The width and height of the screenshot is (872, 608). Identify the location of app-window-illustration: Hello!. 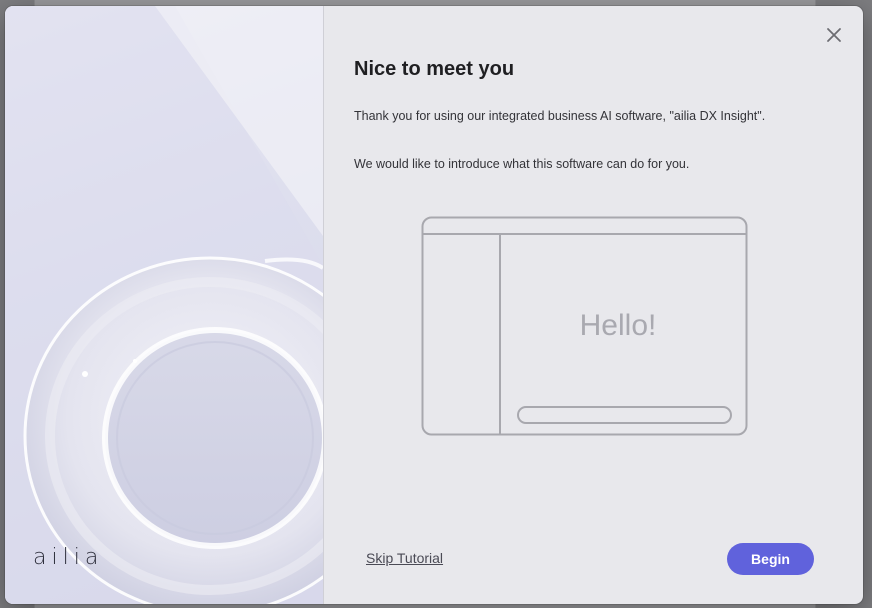
(584, 326).